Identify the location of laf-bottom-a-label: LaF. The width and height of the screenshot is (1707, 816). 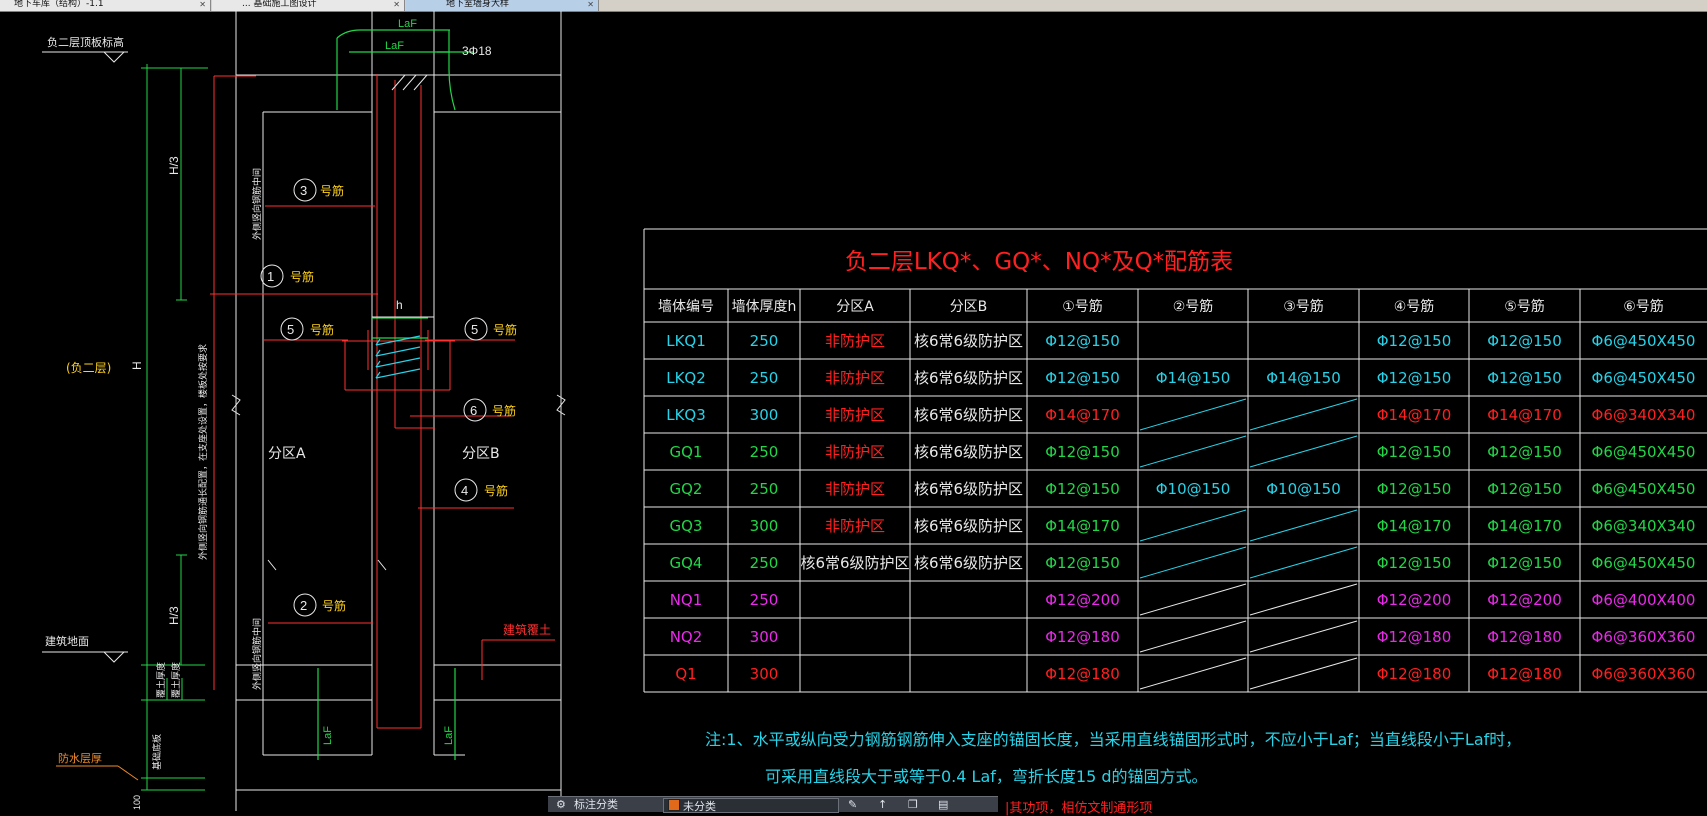
(328, 735).